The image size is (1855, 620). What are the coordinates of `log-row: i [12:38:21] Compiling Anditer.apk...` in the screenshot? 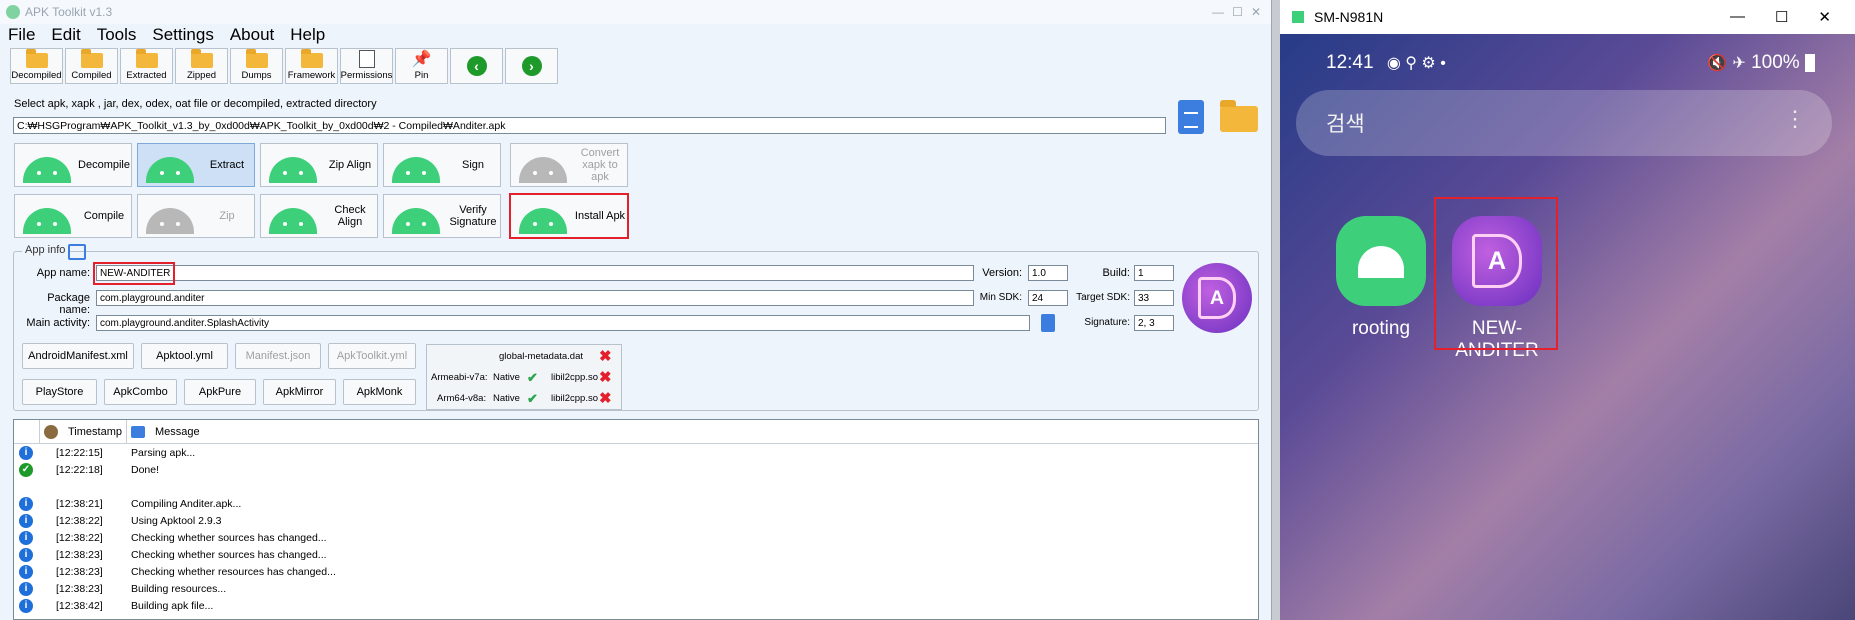 It's located at (636, 503).